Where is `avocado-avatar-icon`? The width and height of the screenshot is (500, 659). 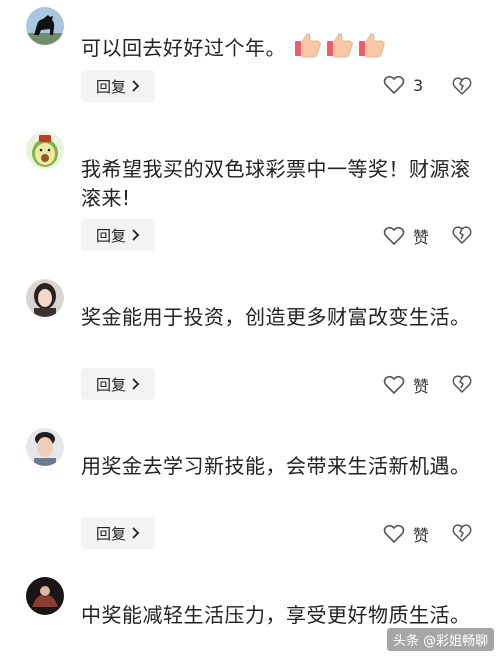 avocado-avatar-icon is located at coordinates (45, 150).